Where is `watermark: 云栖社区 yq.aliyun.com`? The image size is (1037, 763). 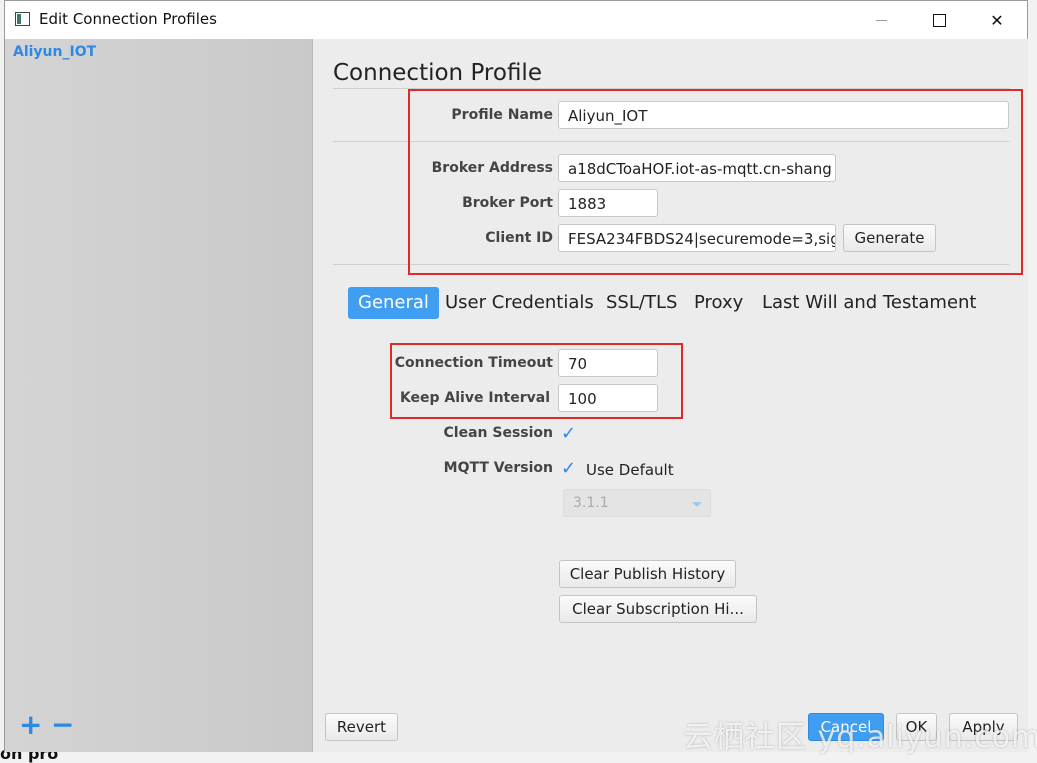
watermark: 云栖社区 yq.aliyun.com is located at coordinates (860, 737).